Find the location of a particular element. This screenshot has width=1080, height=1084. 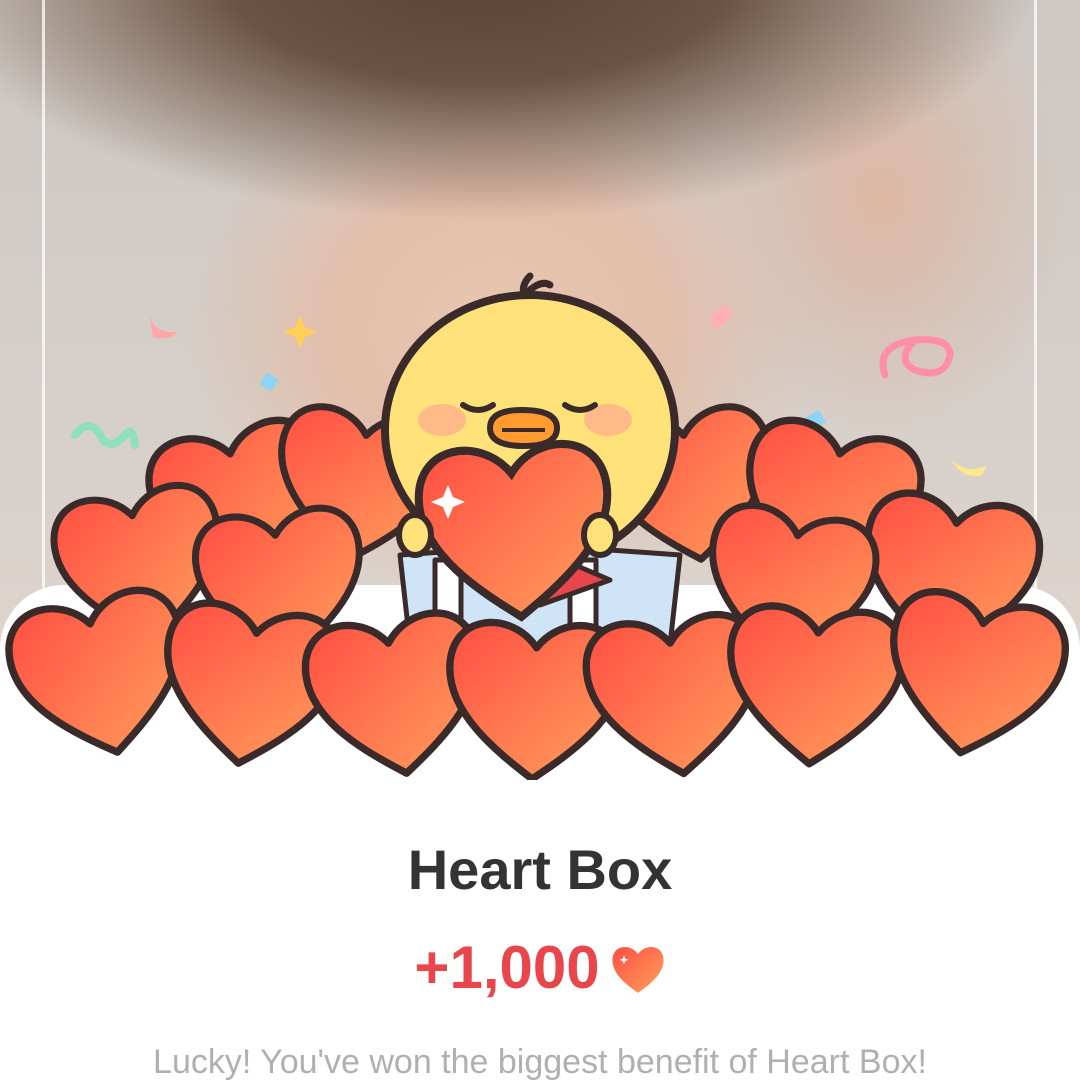

heart-icon is located at coordinates (638, 969).